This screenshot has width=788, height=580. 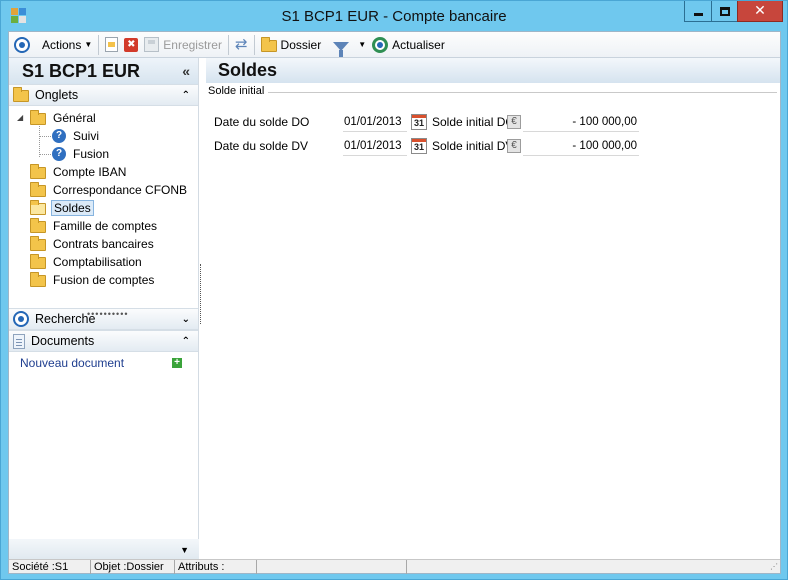 I want to click on filter-dropdown-button: ▼, so click(x=360, y=45).